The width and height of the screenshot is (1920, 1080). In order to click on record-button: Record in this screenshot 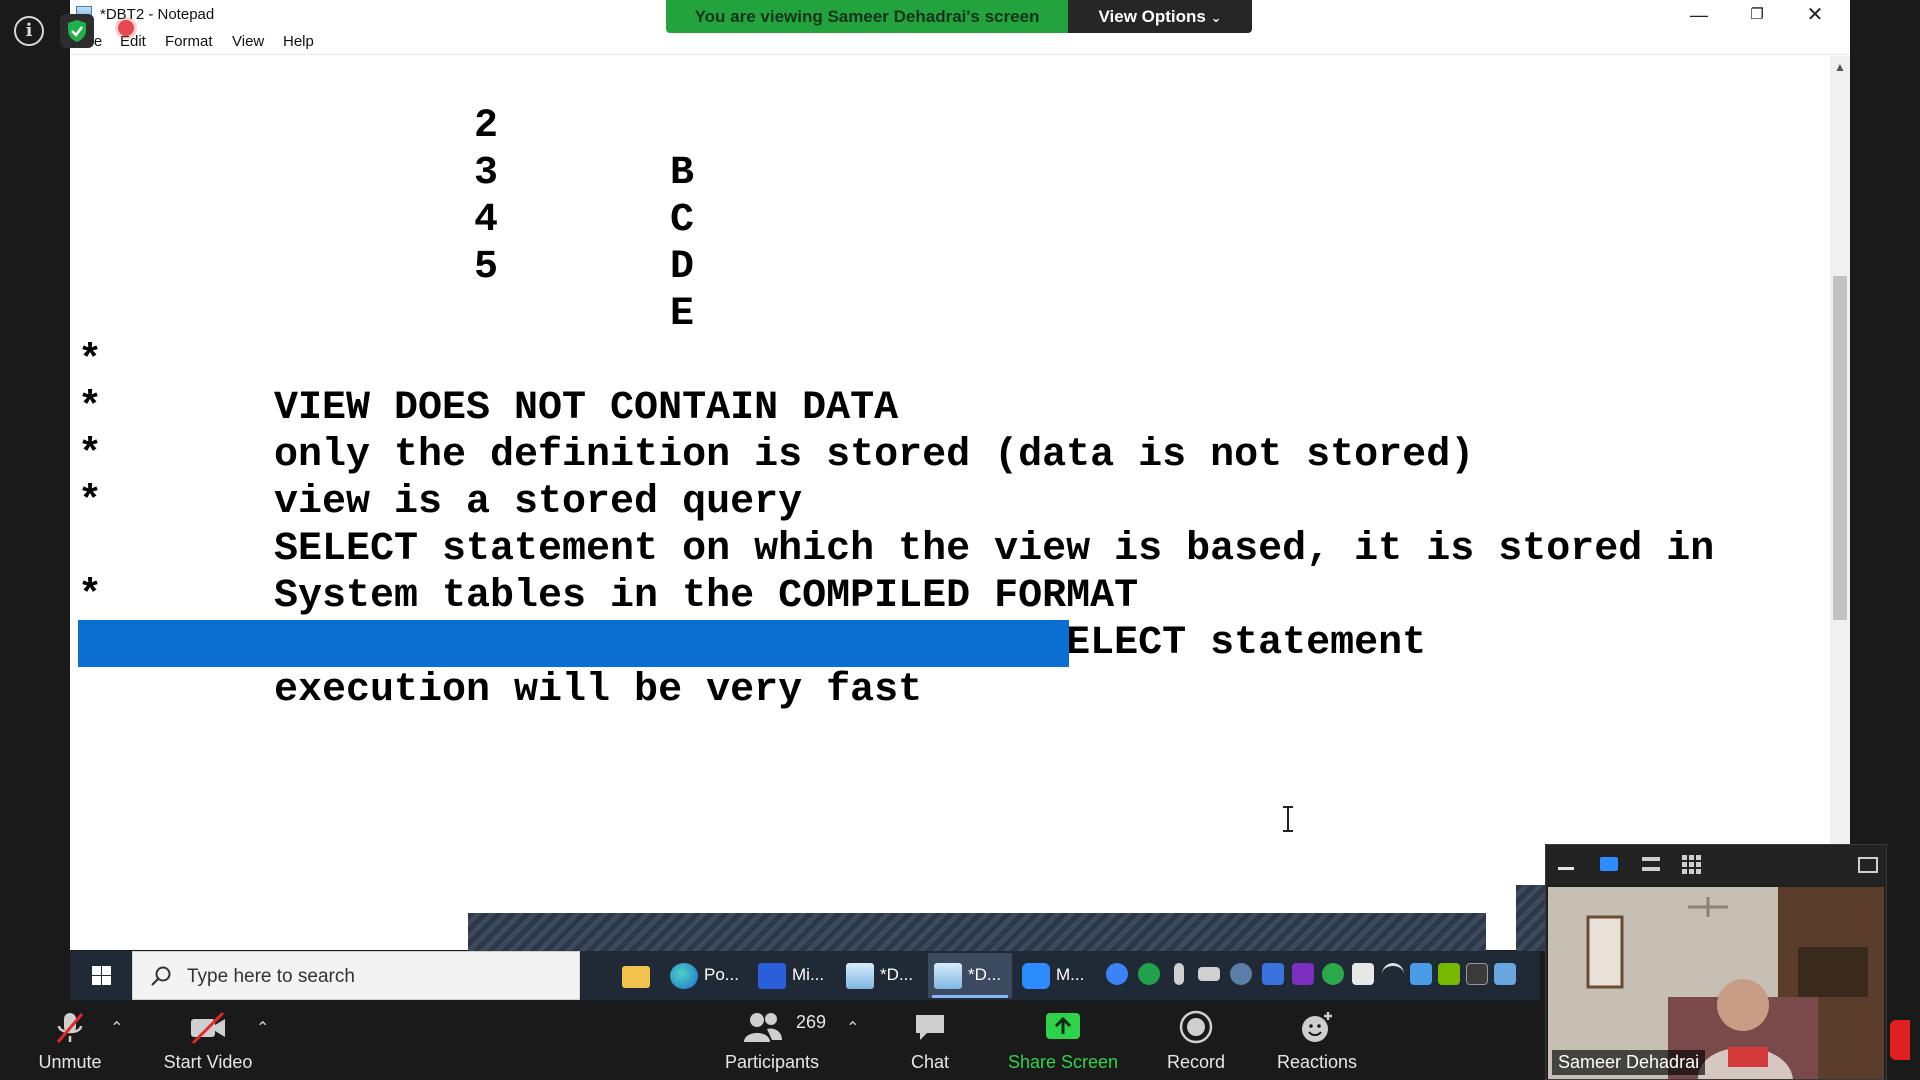, I will do `click(1196, 1040)`.